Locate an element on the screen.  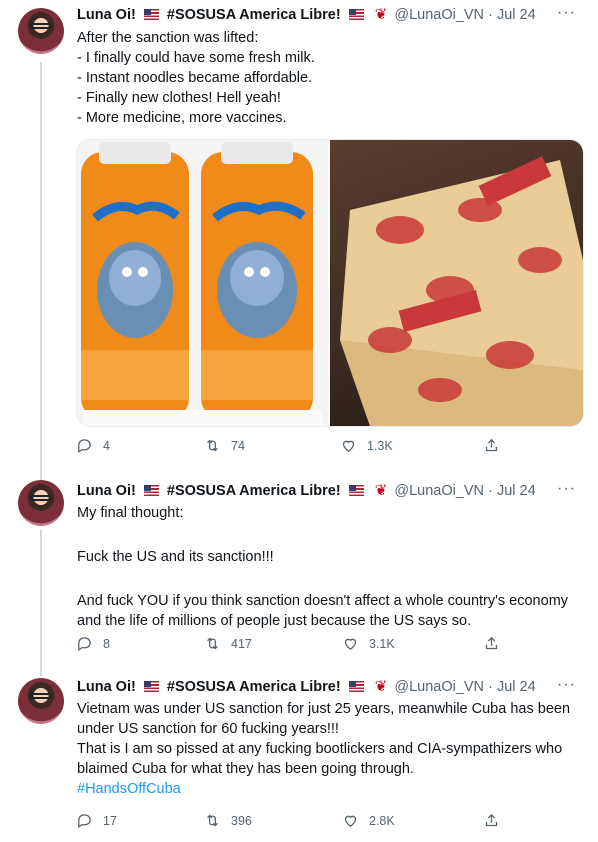
text-line: - Finally new clothes! Hell yeah! is located at coordinates (179, 98).